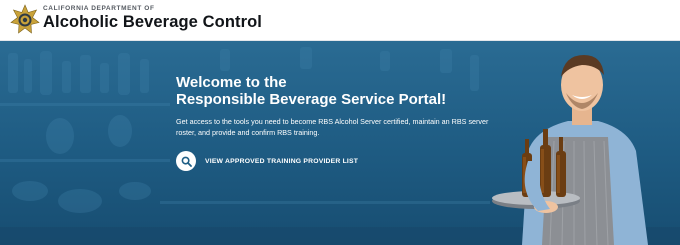 This screenshot has height=245, width=680. Describe the element at coordinates (152, 22) in the screenshot. I see `agency-name: Alcoholic Beverage Control` at that location.